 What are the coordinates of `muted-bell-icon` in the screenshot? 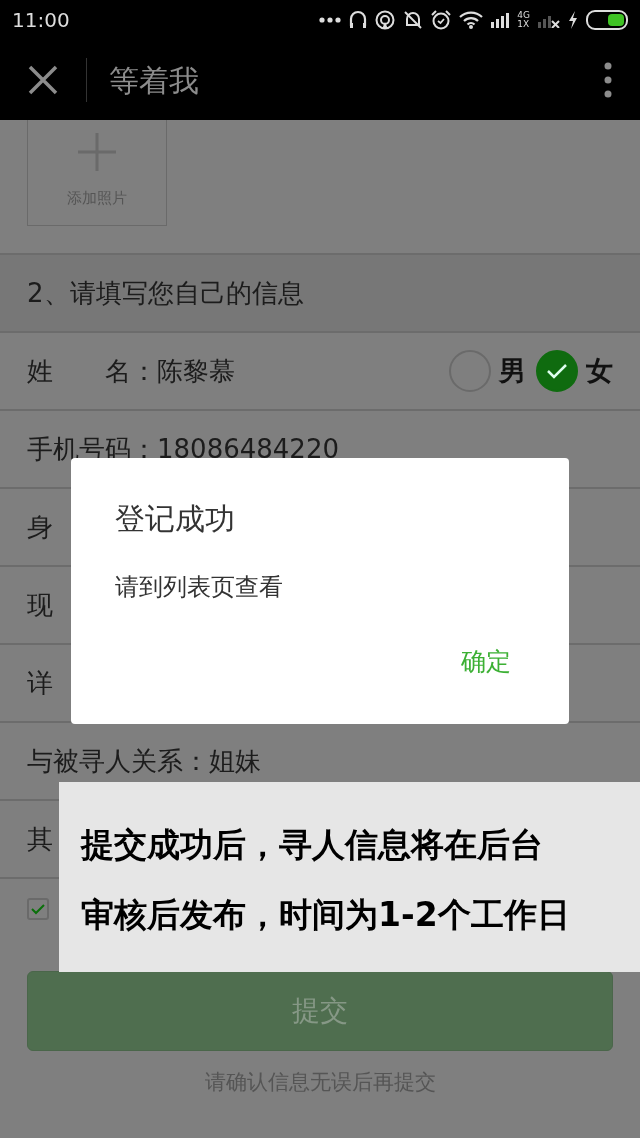 It's located at (413, 20).